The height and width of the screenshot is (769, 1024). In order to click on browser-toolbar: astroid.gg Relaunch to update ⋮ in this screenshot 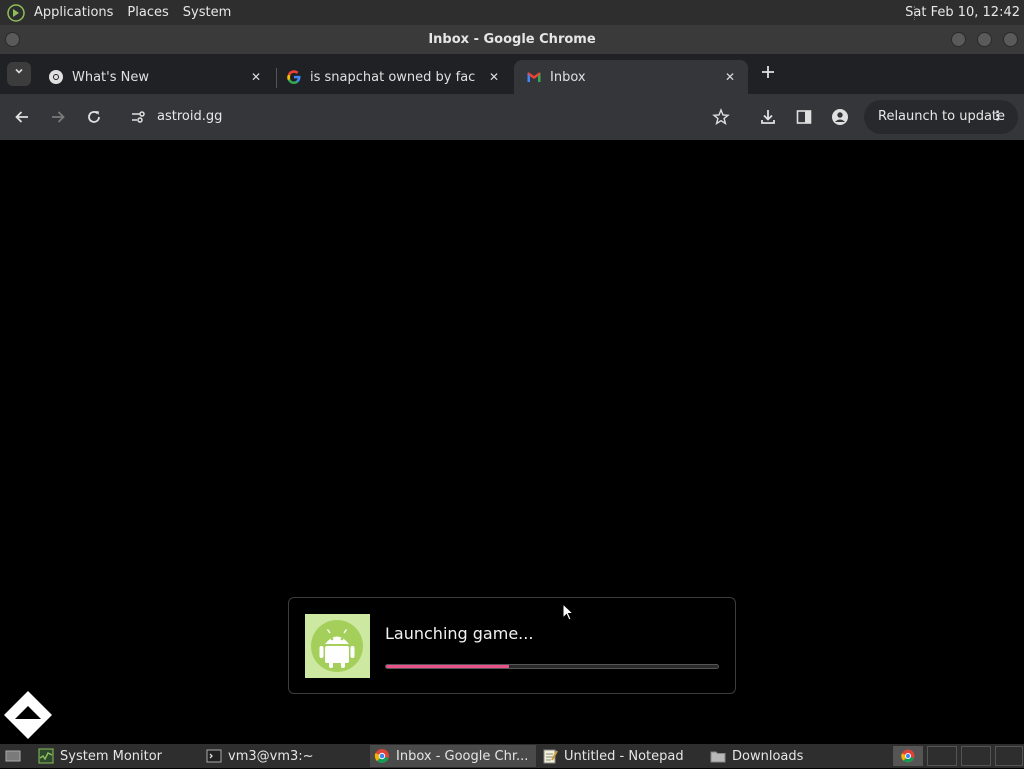, I will do `click(512, 117)`.